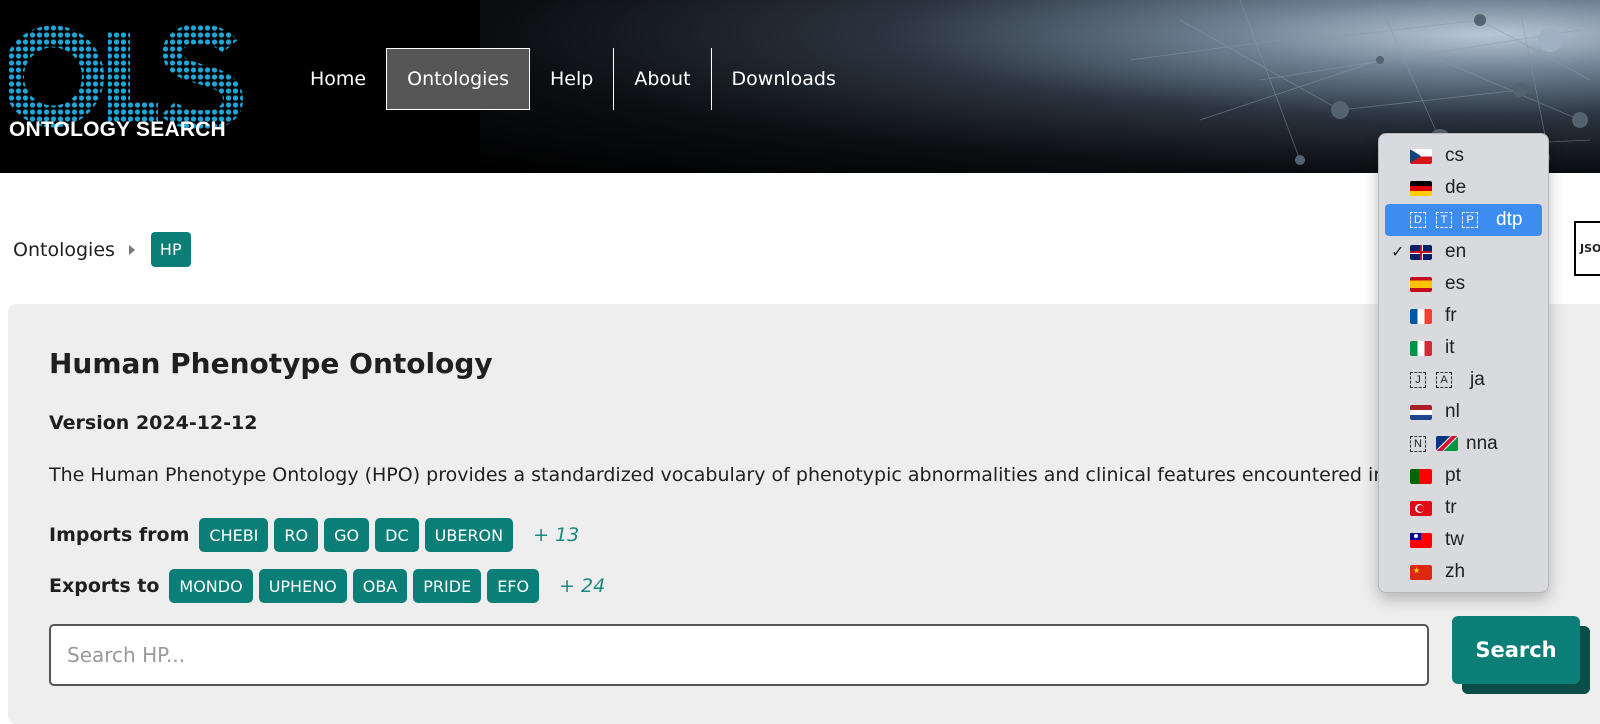 Image resolution: width=1600 pixels, height=724 pixels. I want to click on nav-ontologies: Ontologies, so click(458, 79).